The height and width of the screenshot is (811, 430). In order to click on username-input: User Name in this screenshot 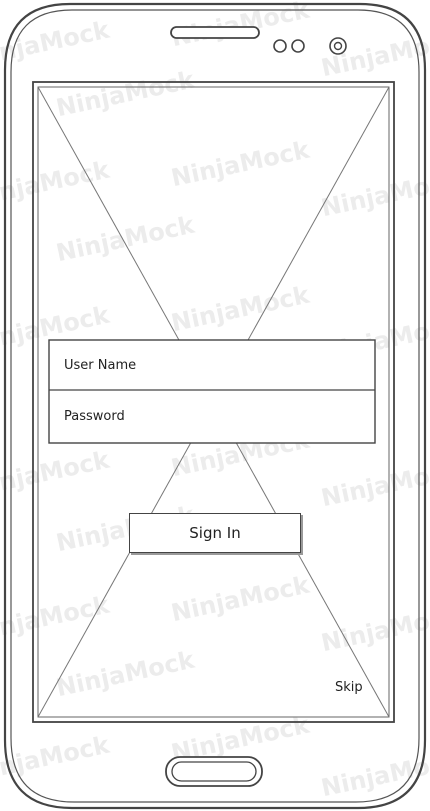, I will do `click(212, 365)`.